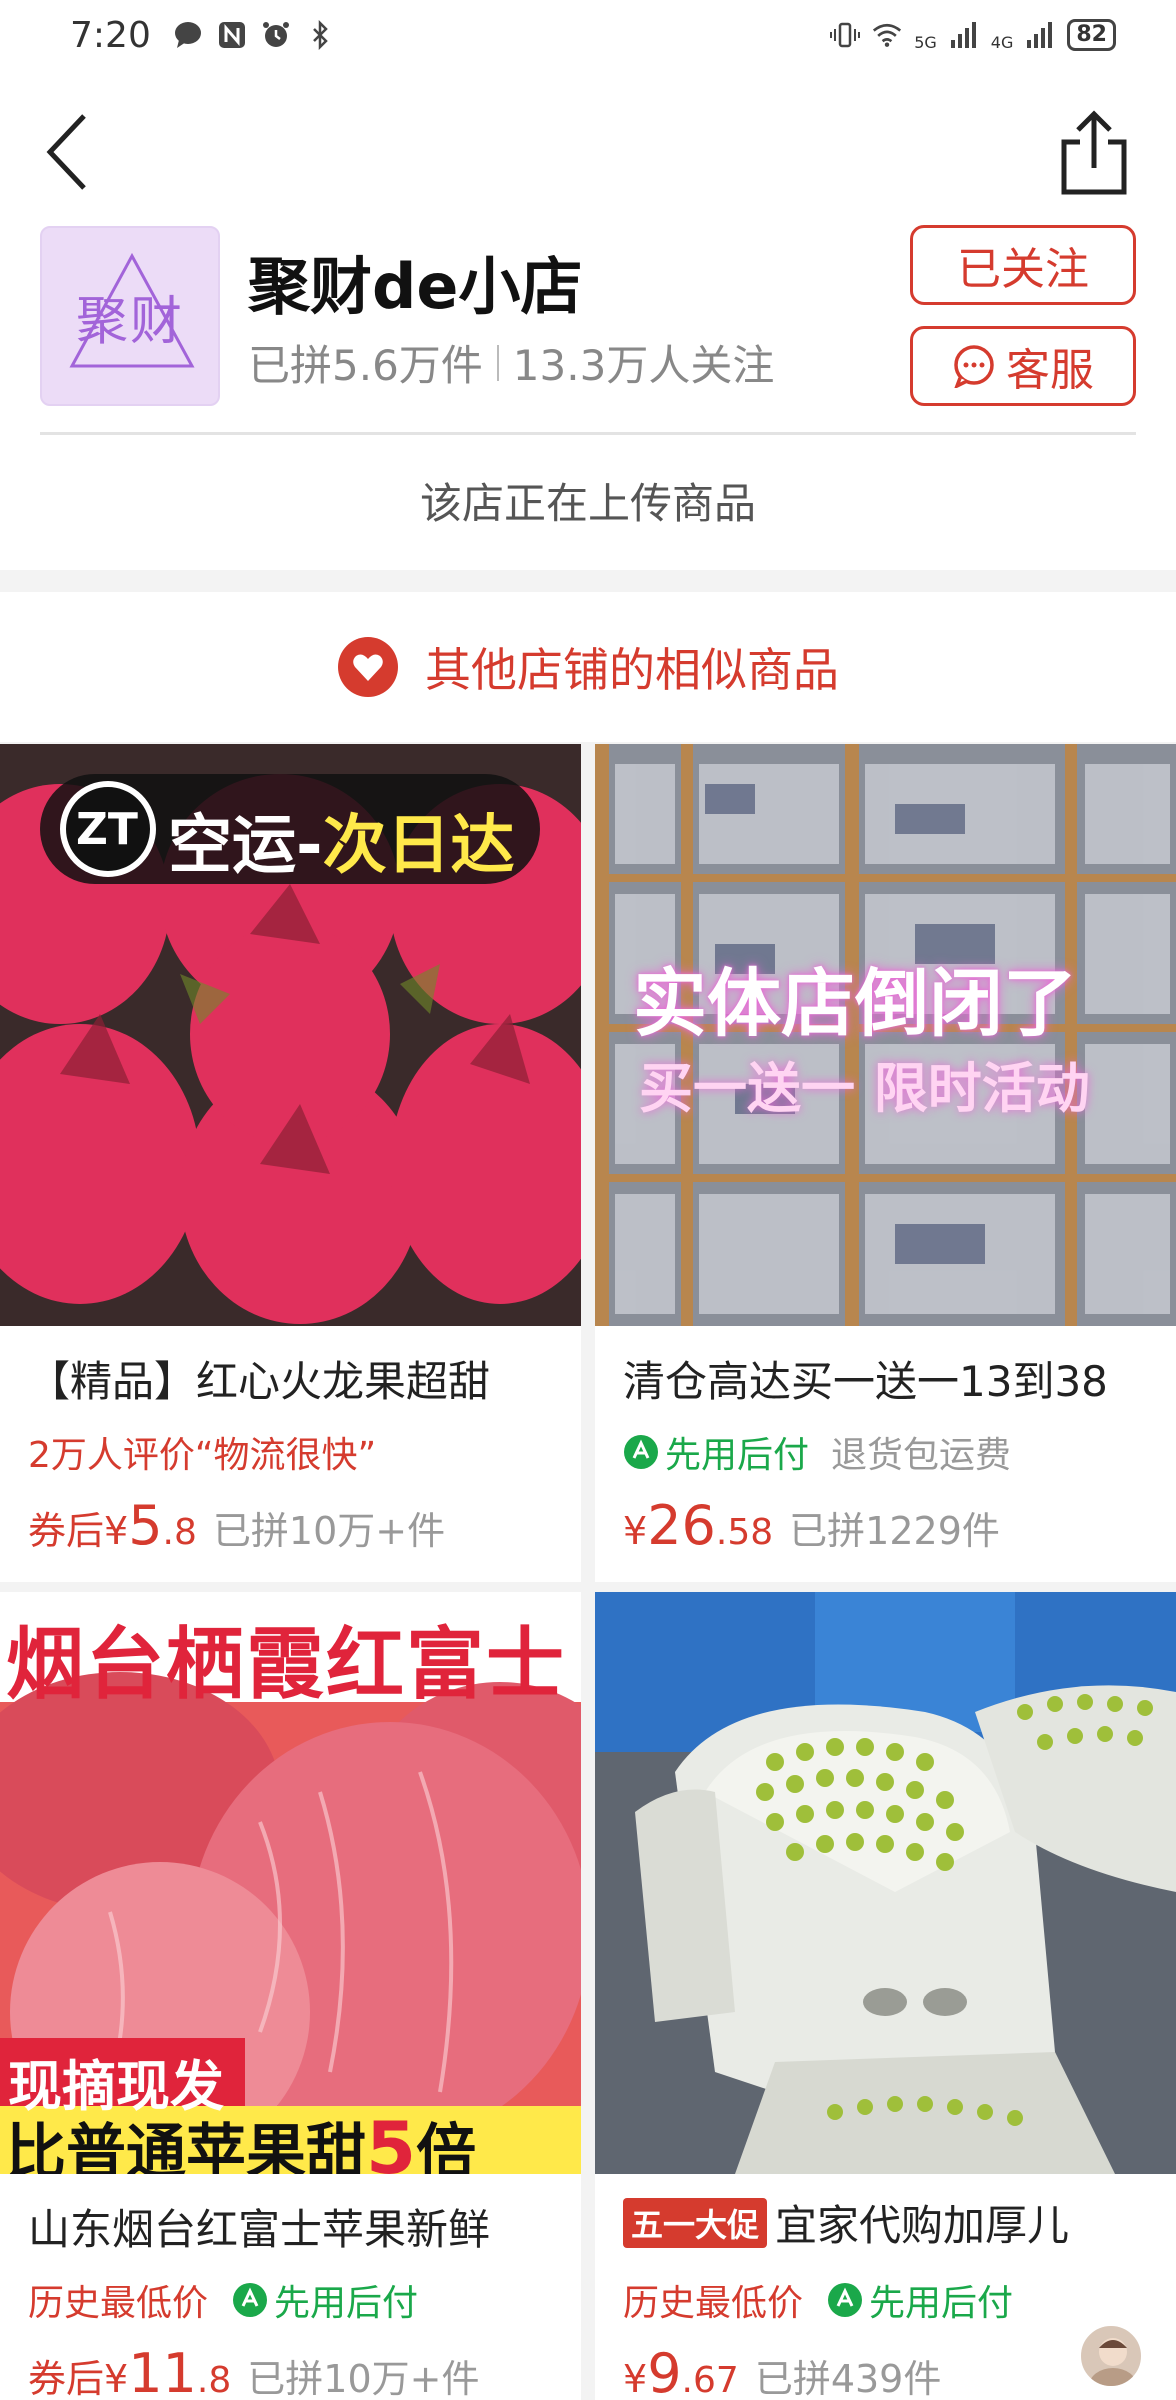 This screenshot has width=1176, height=2400. I want to click on vibrate-icon, so click(845, 35).